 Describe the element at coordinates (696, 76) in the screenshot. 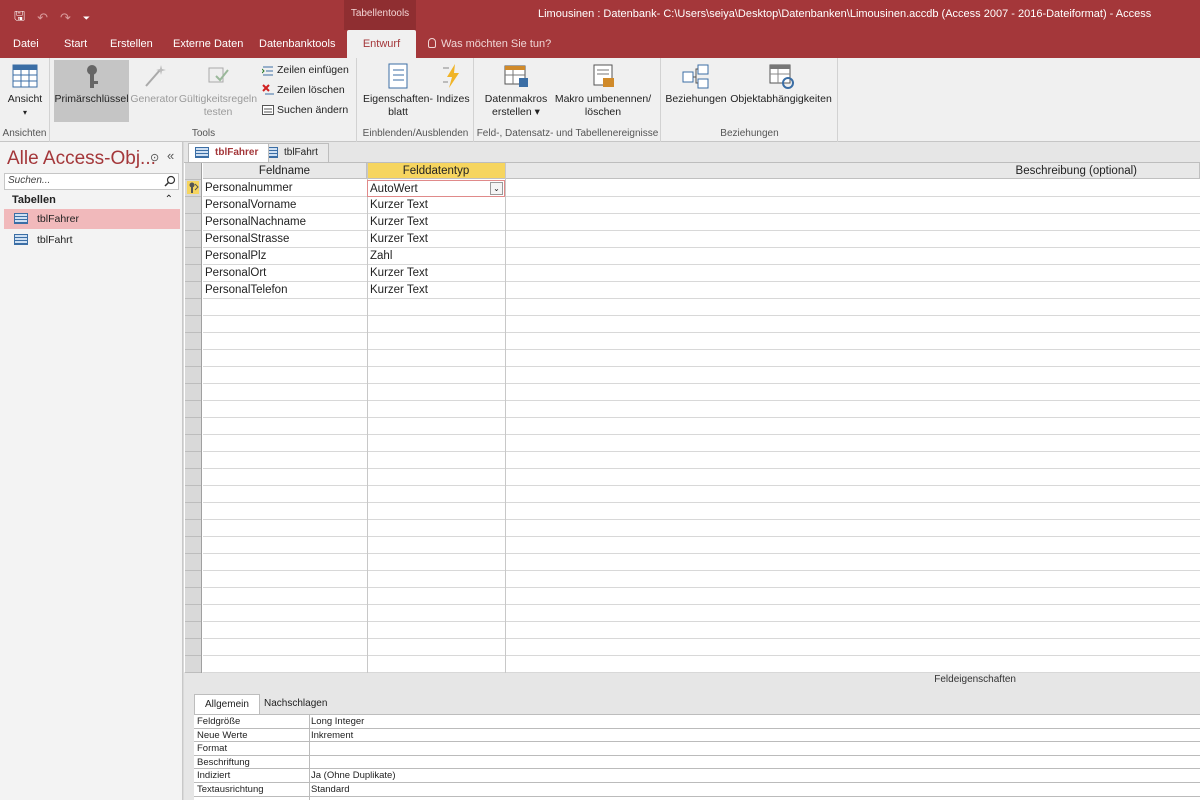

I see `relationships-icon` at that location.